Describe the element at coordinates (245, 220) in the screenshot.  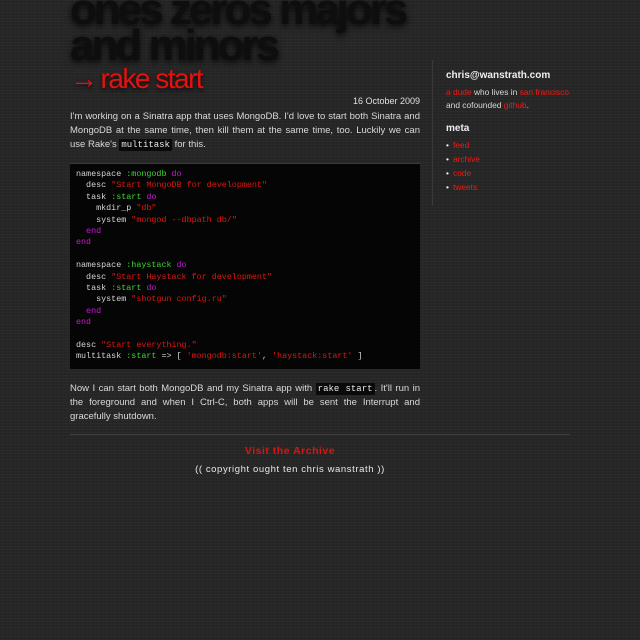
I see `code-line: system "mongod --dbpath db/"` at that location.